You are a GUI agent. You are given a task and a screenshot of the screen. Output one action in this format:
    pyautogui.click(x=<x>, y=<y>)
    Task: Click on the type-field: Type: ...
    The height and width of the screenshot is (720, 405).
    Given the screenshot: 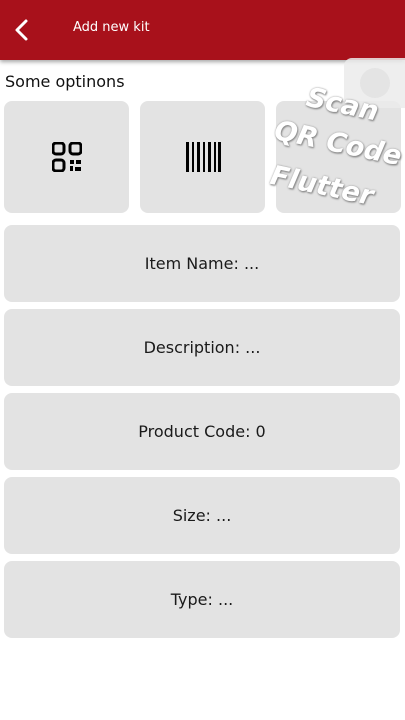 What is the action you would take?
    pyautogui.click(x=202, y=599)
    